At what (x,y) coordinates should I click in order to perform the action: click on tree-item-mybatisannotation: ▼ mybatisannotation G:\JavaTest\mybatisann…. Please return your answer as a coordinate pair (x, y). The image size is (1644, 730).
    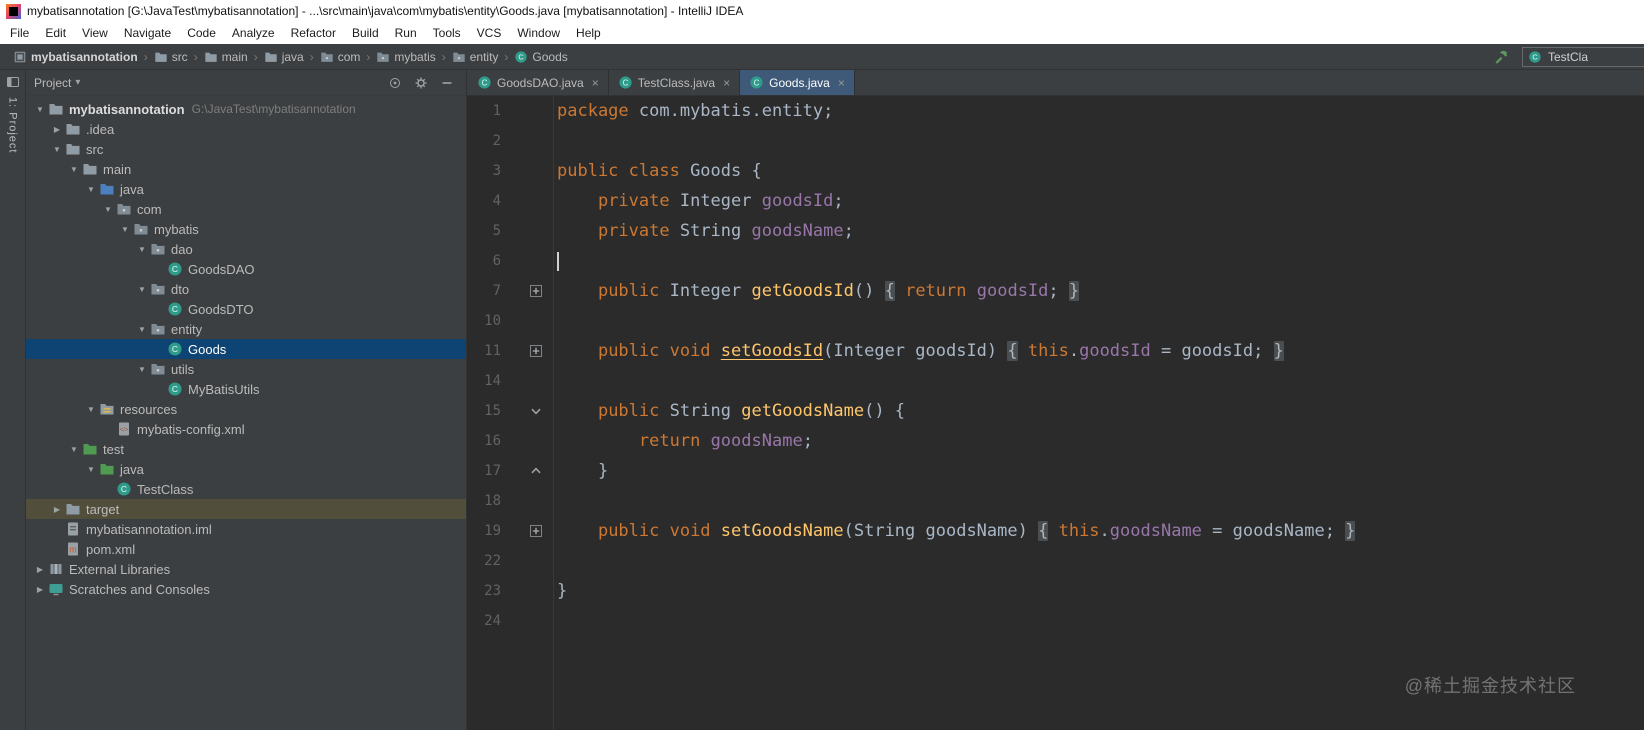
    Looking at the image, I should click on (246, 109).